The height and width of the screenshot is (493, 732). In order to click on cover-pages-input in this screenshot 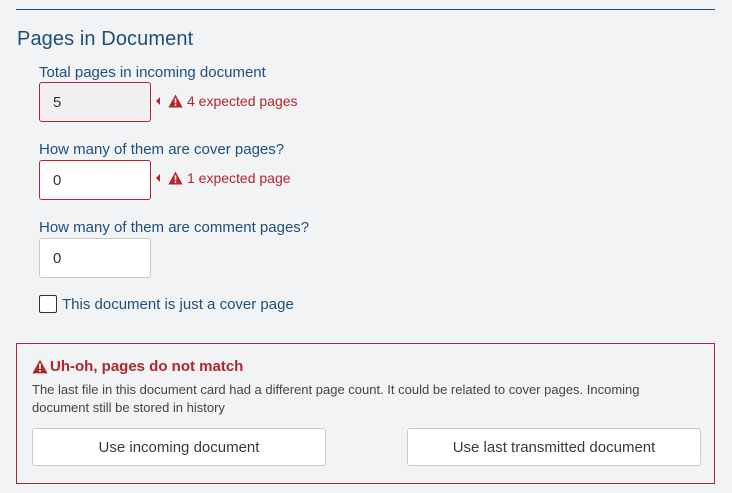, I will do `click(95, 180)`.